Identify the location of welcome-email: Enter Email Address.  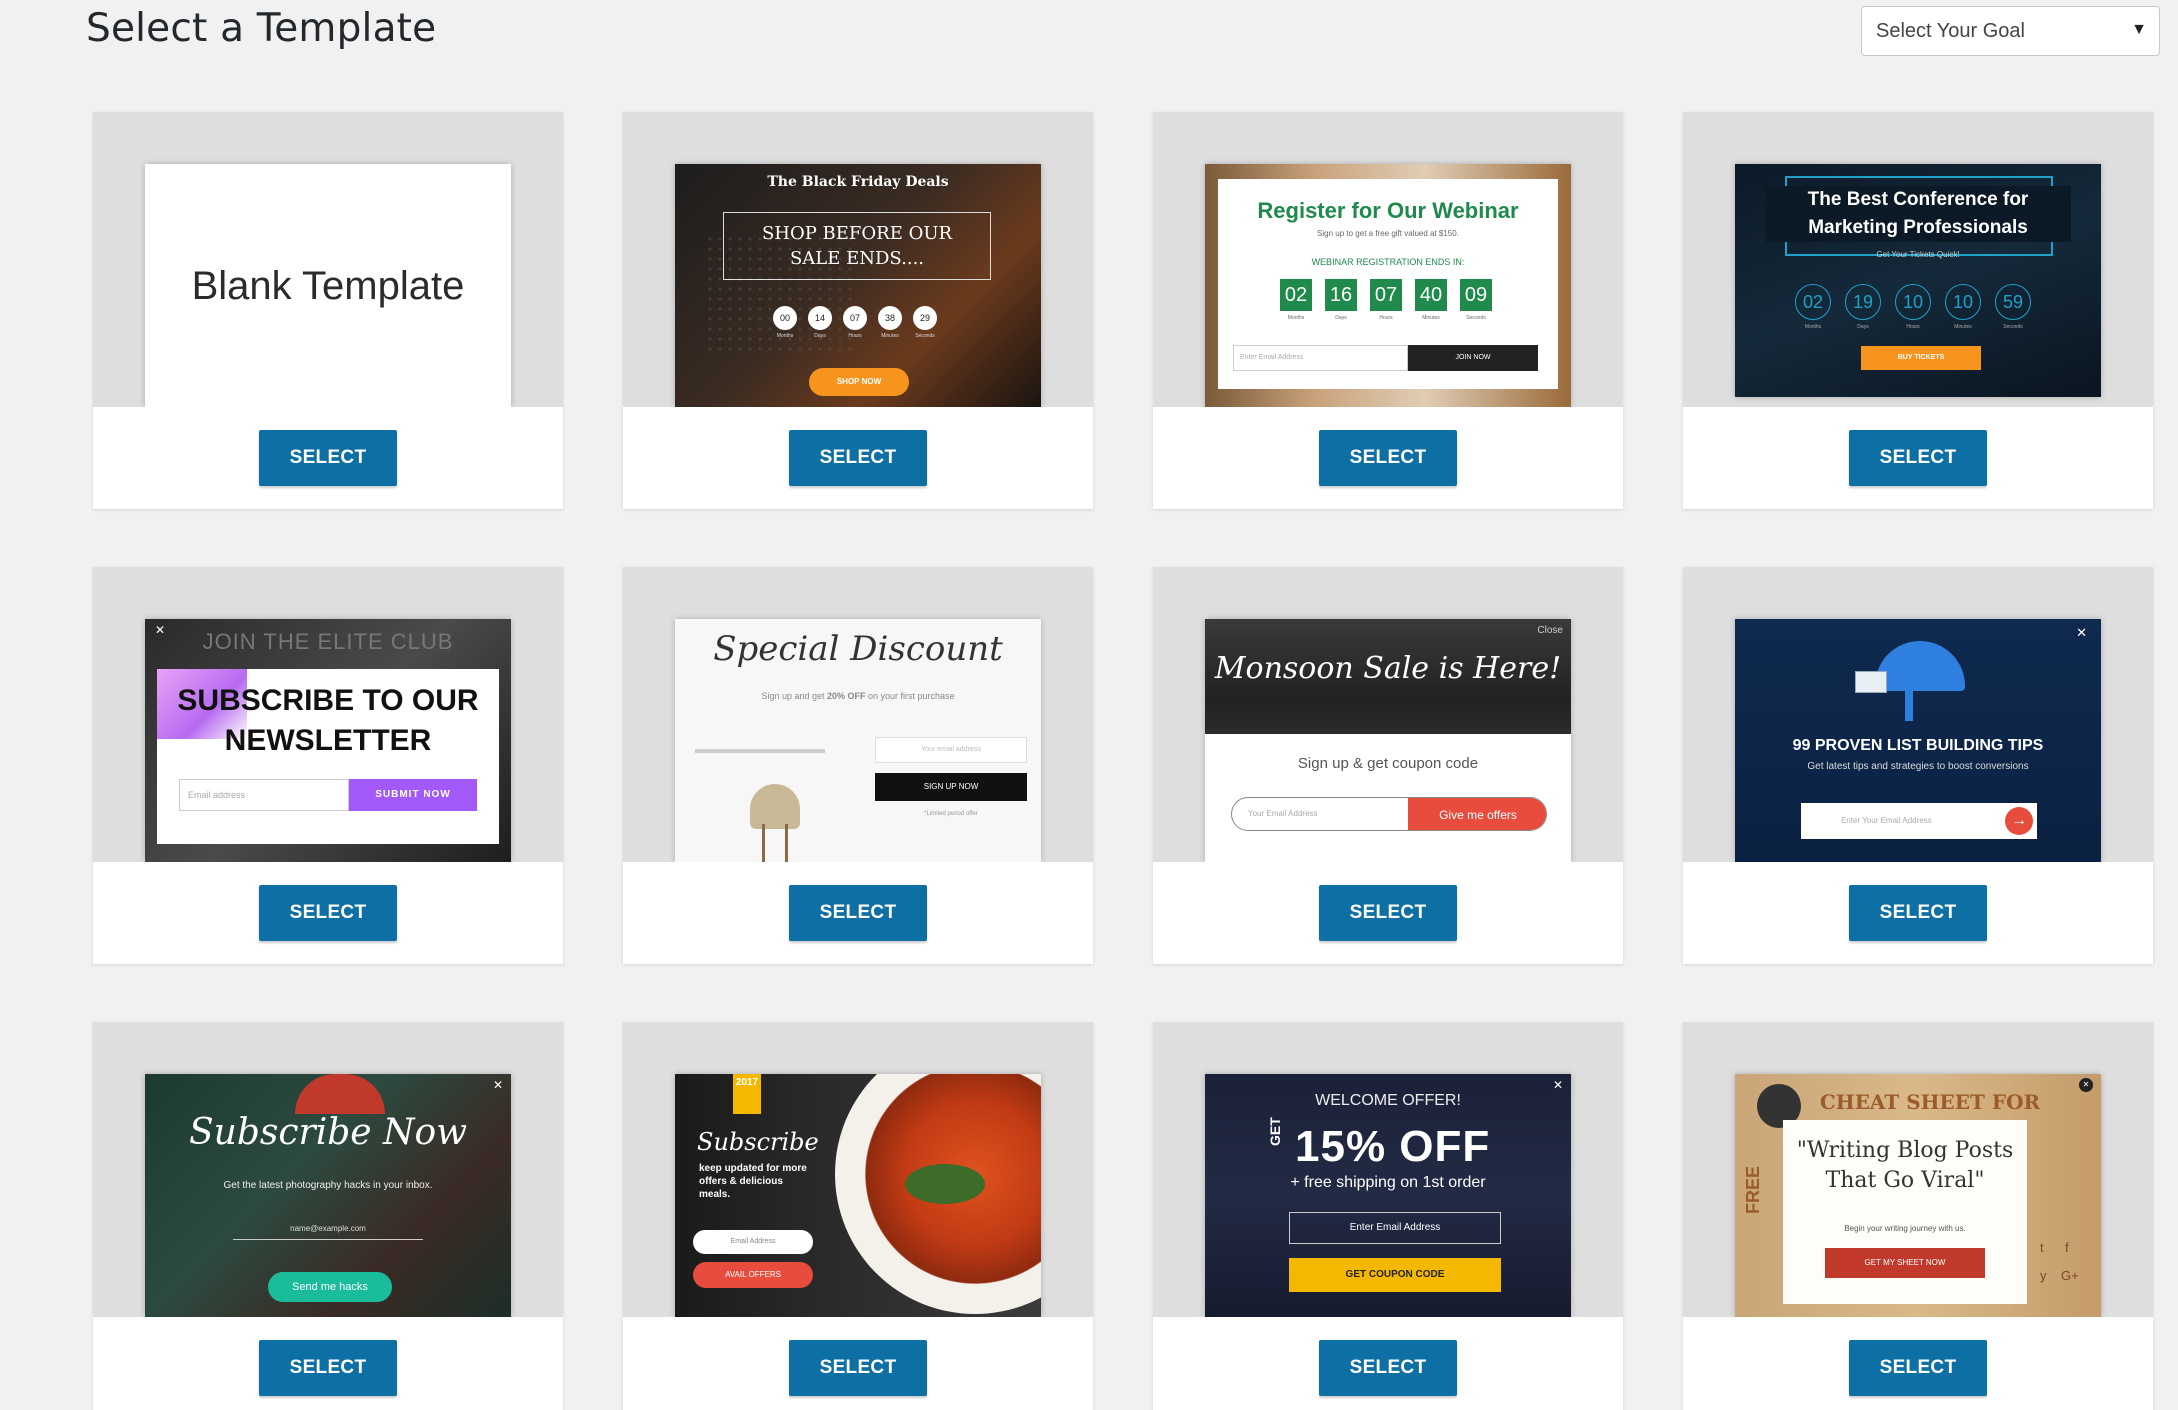
(1395, 1228).